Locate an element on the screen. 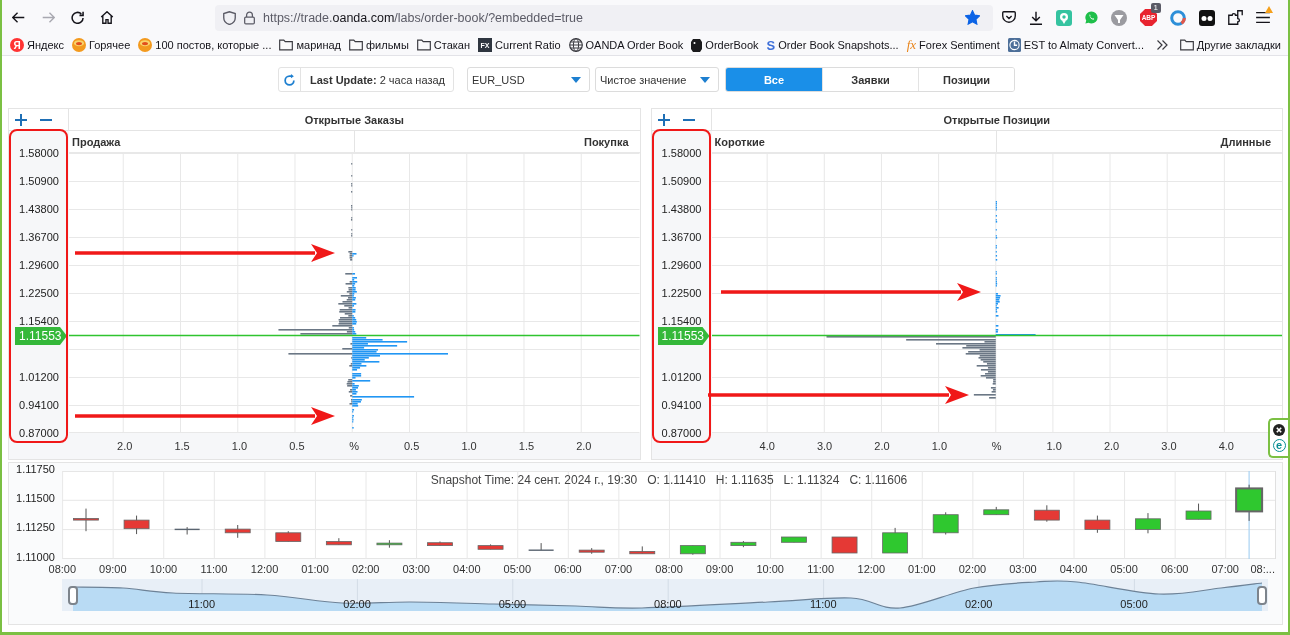 Image resolution: width=1290 pixels, height=635 pixels. count-badge: 1 is located at coordinates (1155, 8).